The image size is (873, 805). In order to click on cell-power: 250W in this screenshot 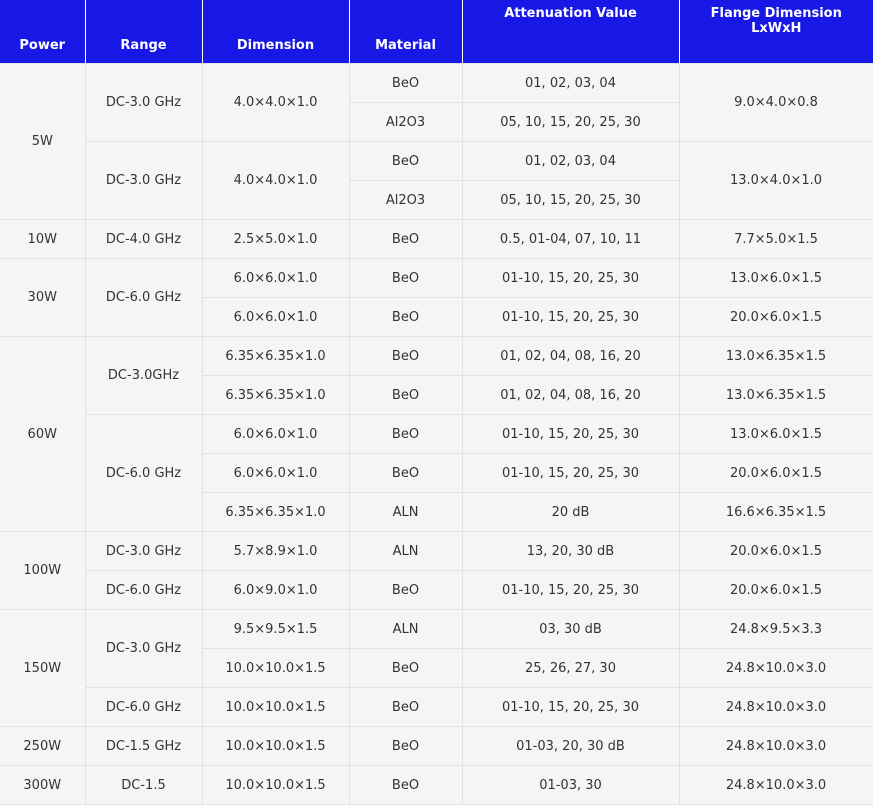, I will do `click(43, 746)`.